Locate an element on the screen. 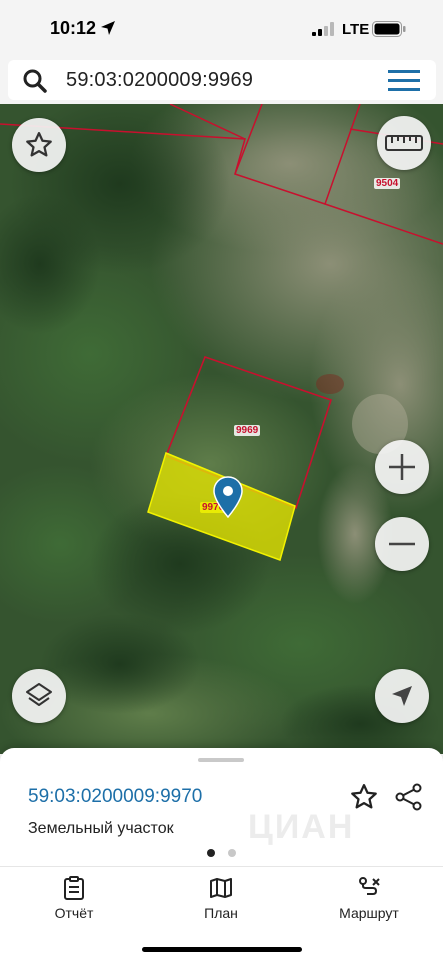 This screenshot has width=443, height=961. zoom-out-button is located at coordinates (402, 544).